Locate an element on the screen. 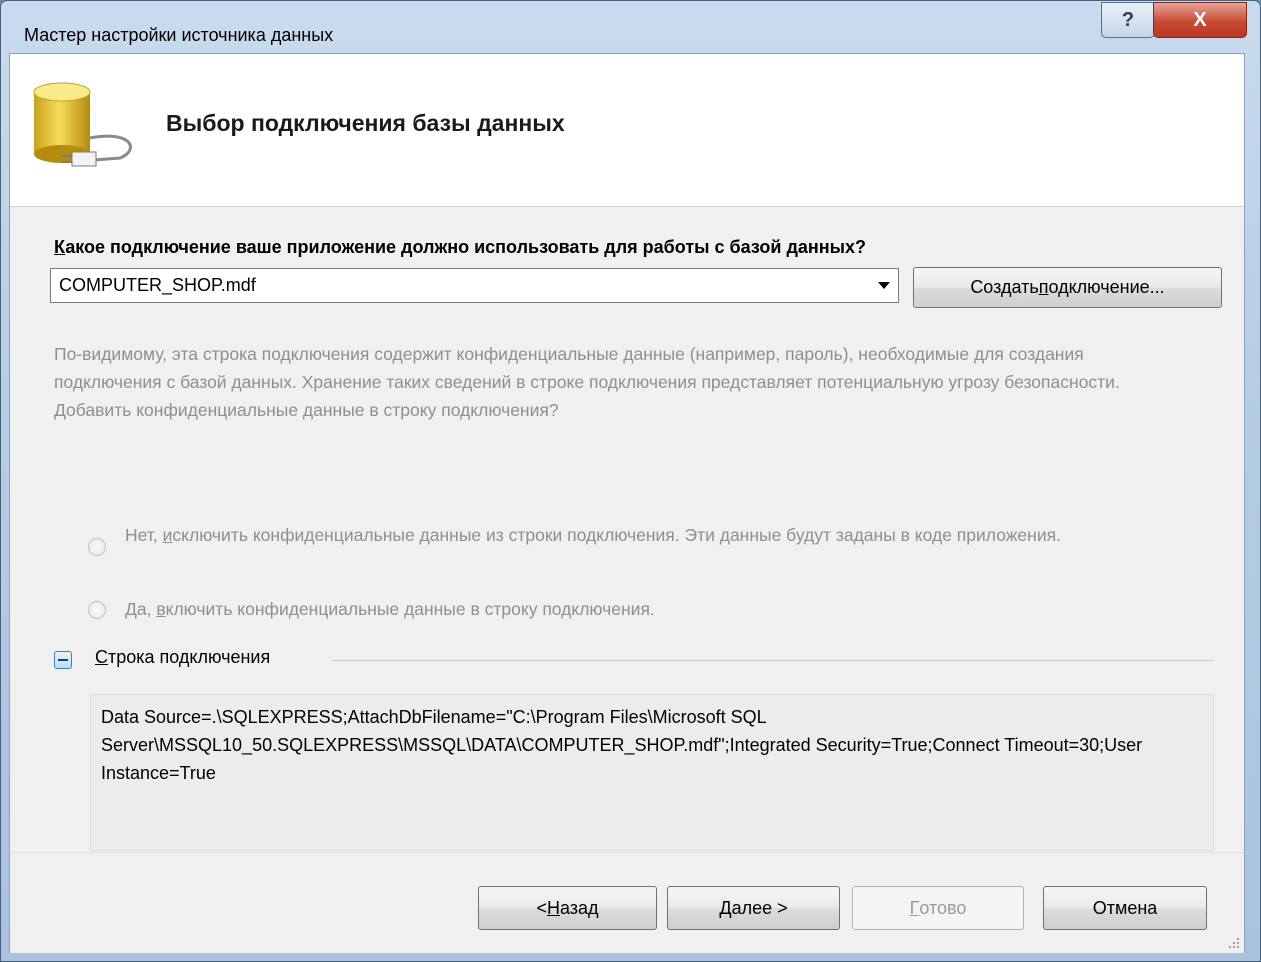  resize-grip-icon is located at coordinates (1234, 943).